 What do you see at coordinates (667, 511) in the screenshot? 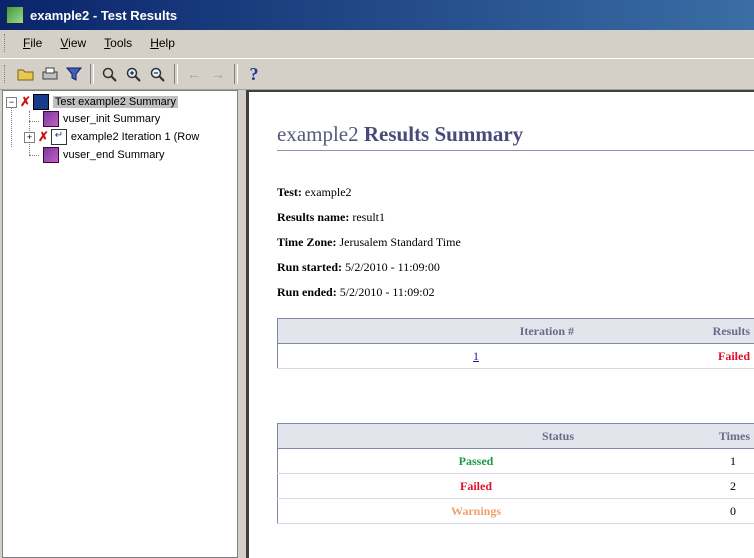
I see `times-cell: 0` at bounding box center [667, 511].